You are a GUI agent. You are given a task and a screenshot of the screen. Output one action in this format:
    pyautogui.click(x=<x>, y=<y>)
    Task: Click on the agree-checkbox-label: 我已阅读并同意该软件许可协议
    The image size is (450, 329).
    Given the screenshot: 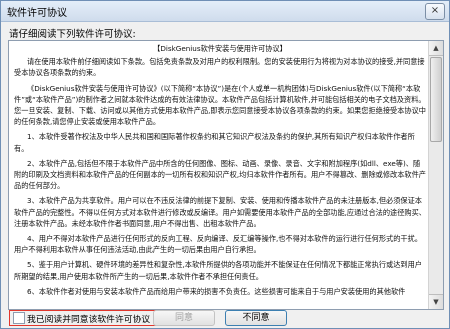 What is the action you would take?
    pyautogui.click(x=88, y=318)
    